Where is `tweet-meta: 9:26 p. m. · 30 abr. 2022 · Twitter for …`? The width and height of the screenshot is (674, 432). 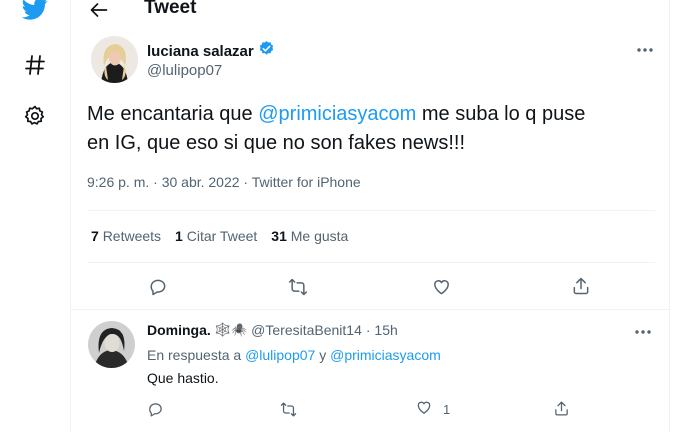
tweet-meta: 9:26 p. m. · 30 abr. 2022 · Twitter for … is located at coordinates (224, 182).